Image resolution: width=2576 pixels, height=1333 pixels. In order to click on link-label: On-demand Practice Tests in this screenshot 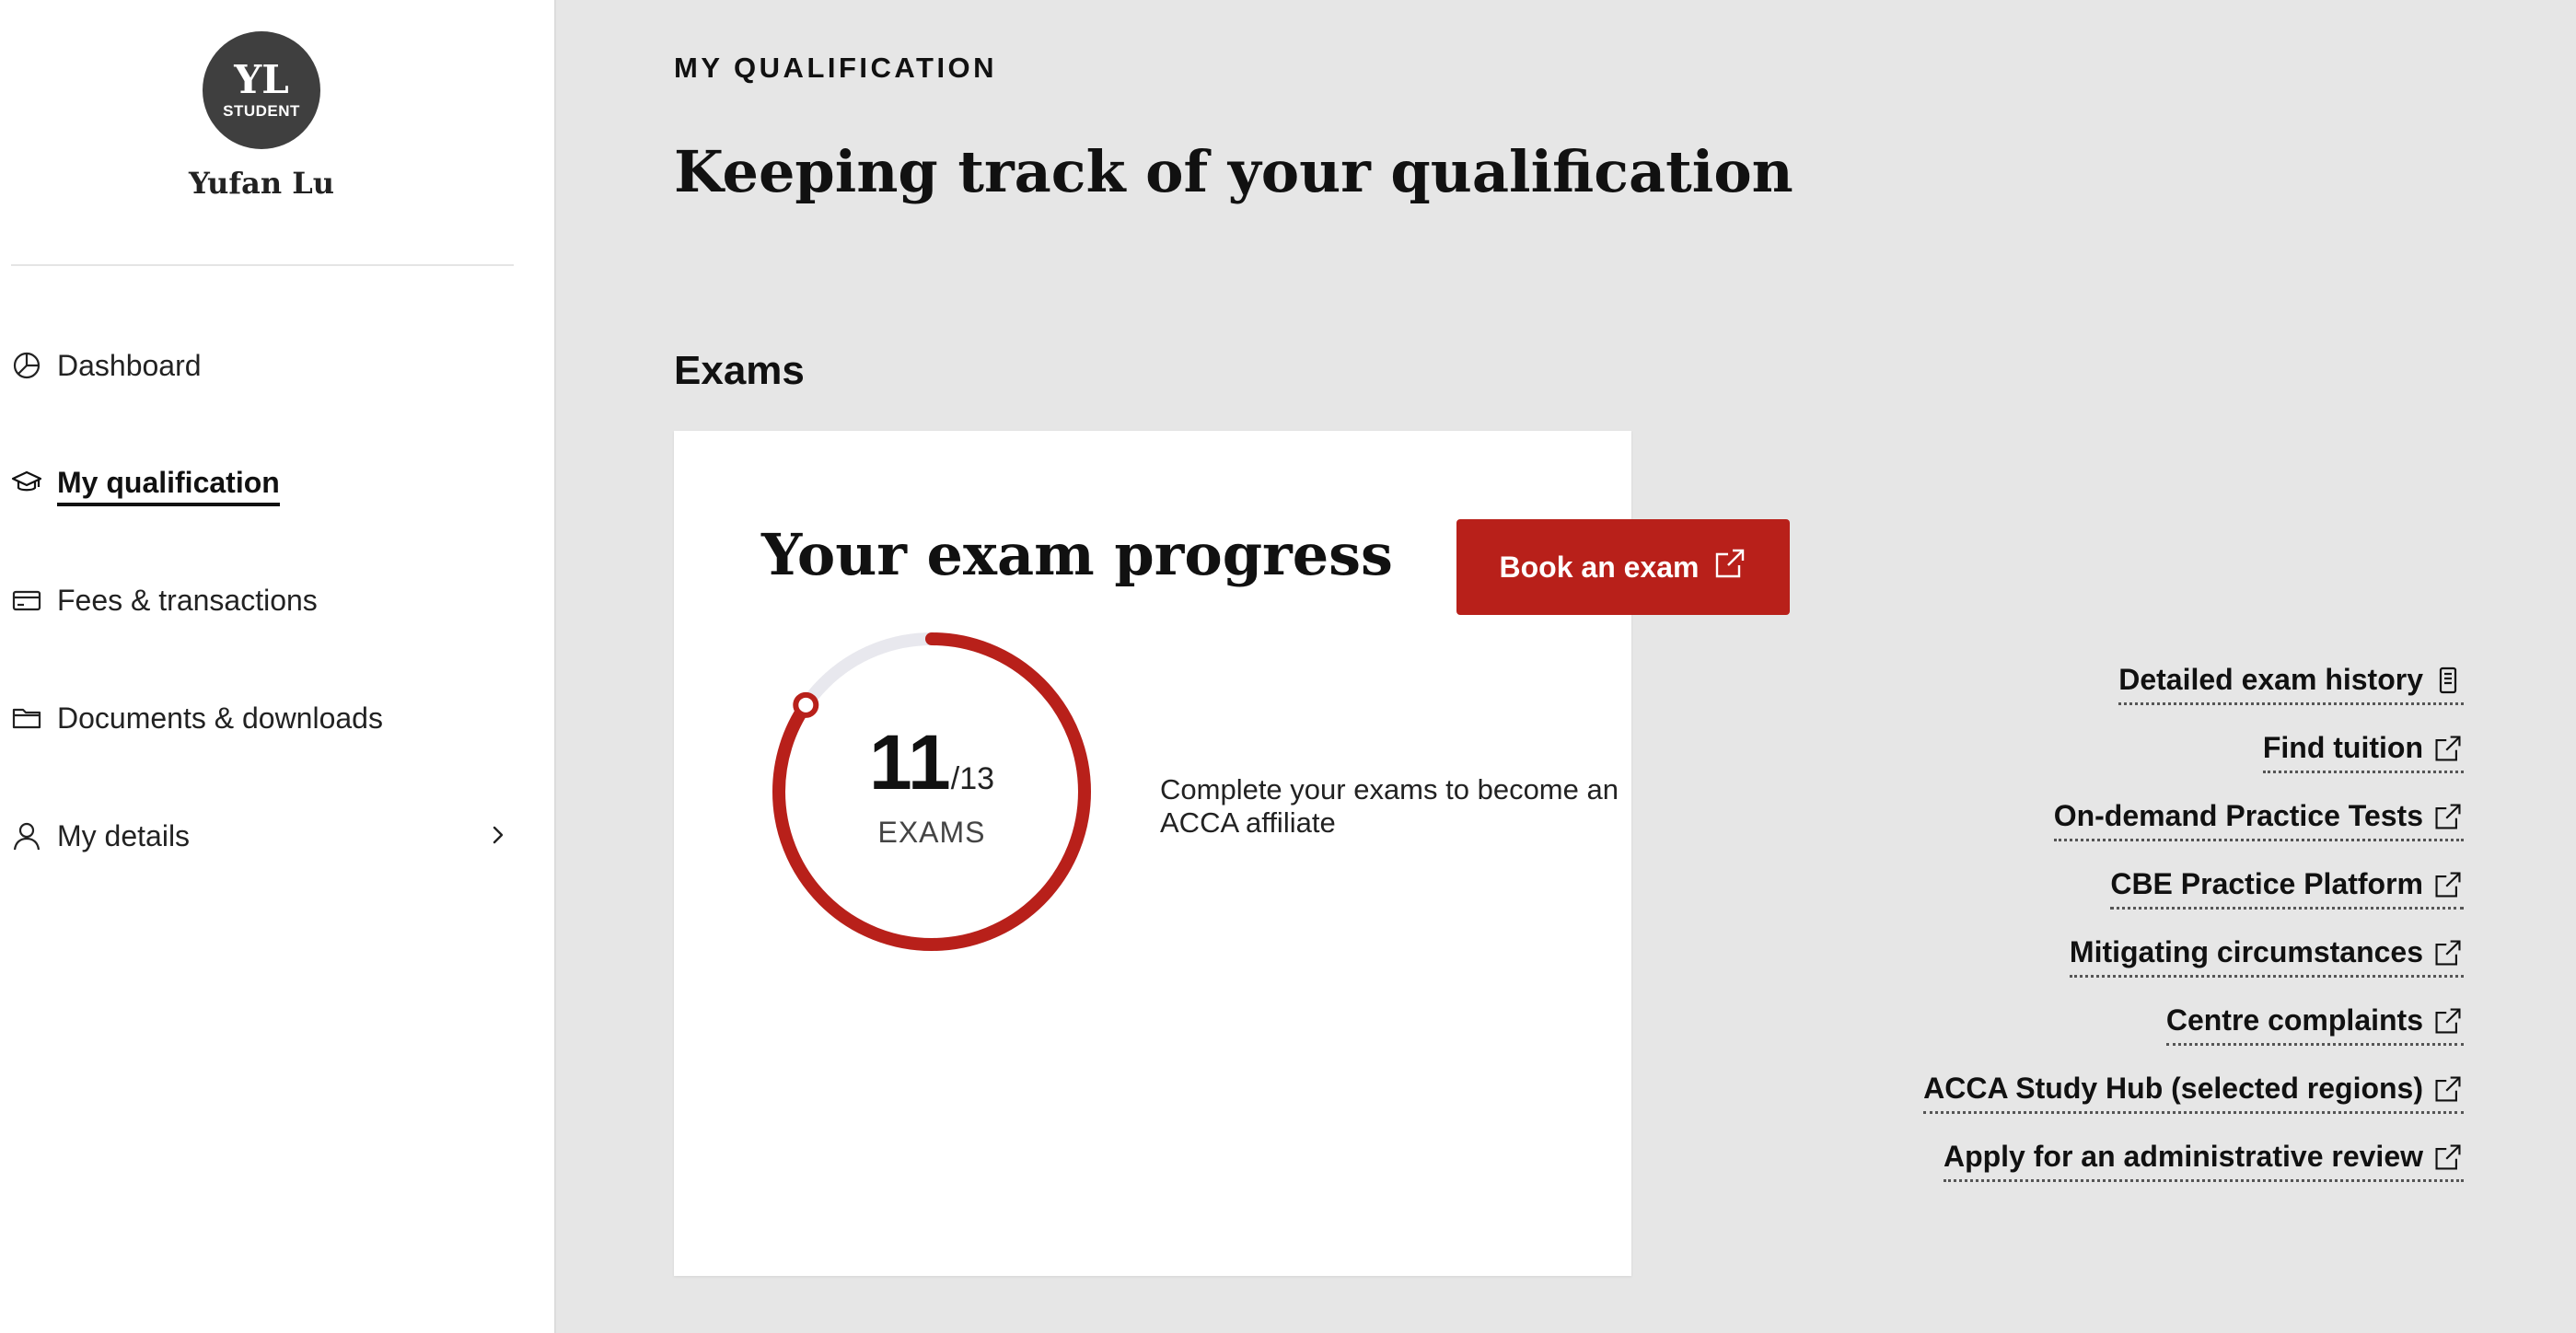, I will do `click(2238, 815)`.